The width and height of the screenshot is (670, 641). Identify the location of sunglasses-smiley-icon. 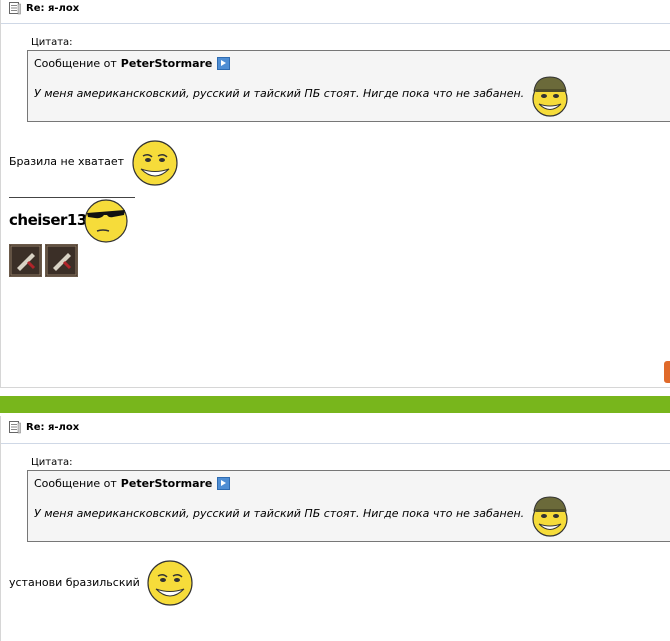
(106, 221).